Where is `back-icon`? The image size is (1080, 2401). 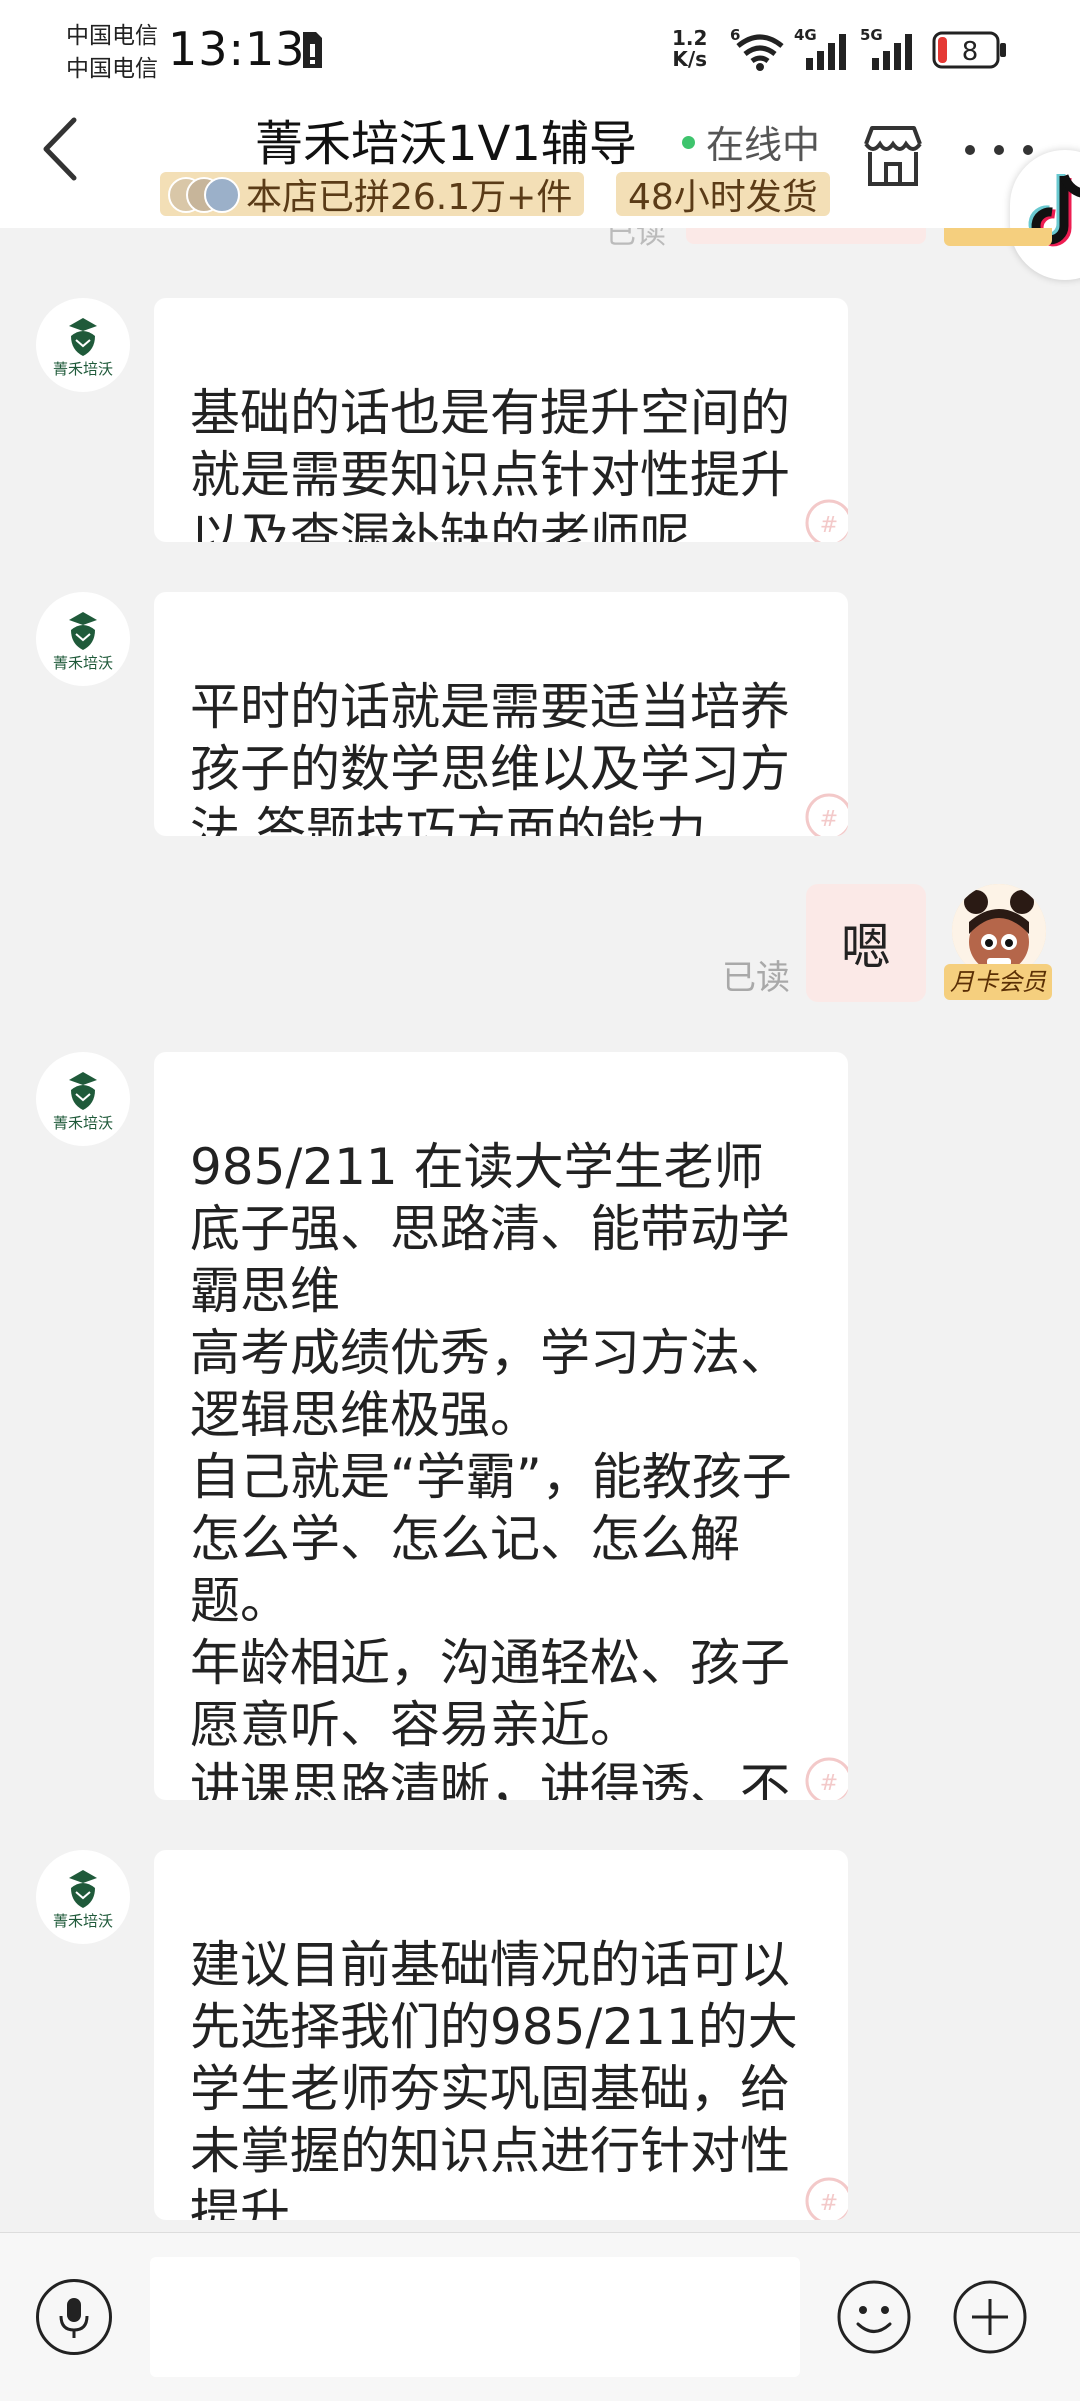 back-icon is located at coordinates (61, 149).